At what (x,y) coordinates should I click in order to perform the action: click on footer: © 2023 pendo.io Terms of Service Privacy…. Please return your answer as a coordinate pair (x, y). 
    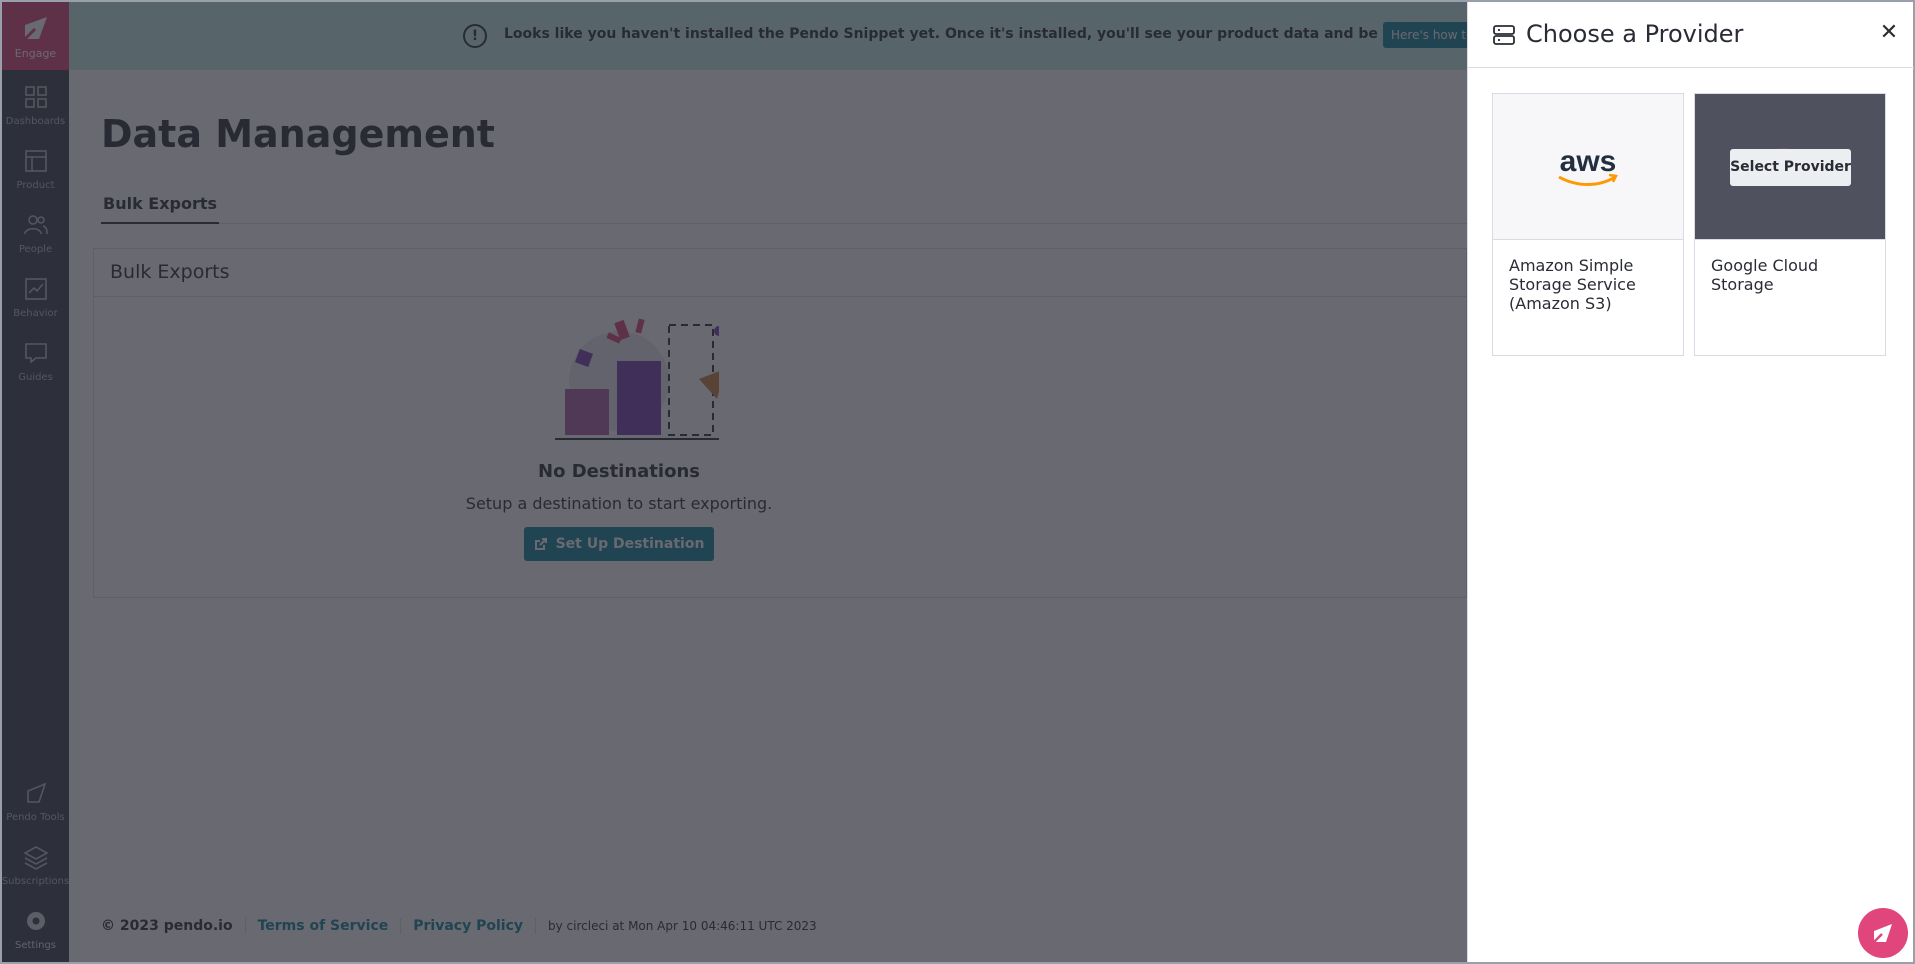
    Looking at the image, I should click on (459, 926).